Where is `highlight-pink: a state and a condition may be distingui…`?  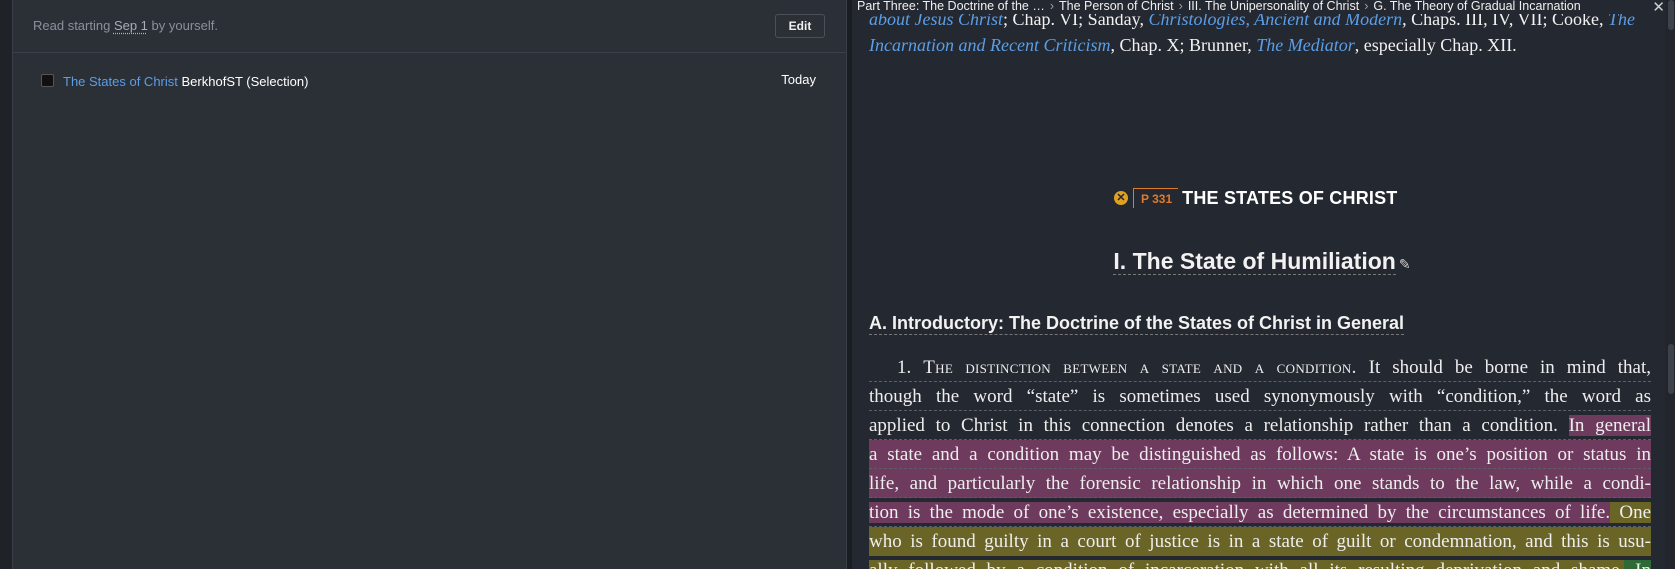 highlight-pink: a state and a condition may be distingui… is located at coordinates (1260, 454).